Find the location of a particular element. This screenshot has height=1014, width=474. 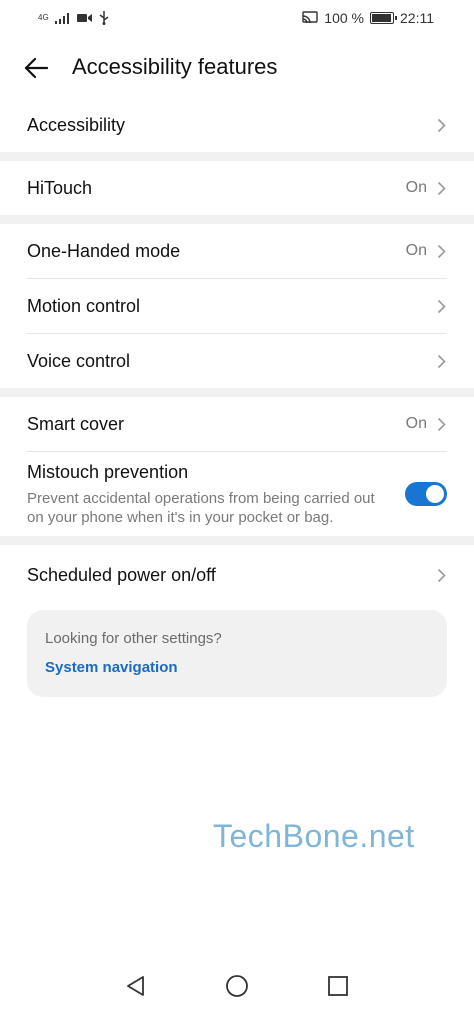

row-label: HiTouch is located at coordinates (60, 187).